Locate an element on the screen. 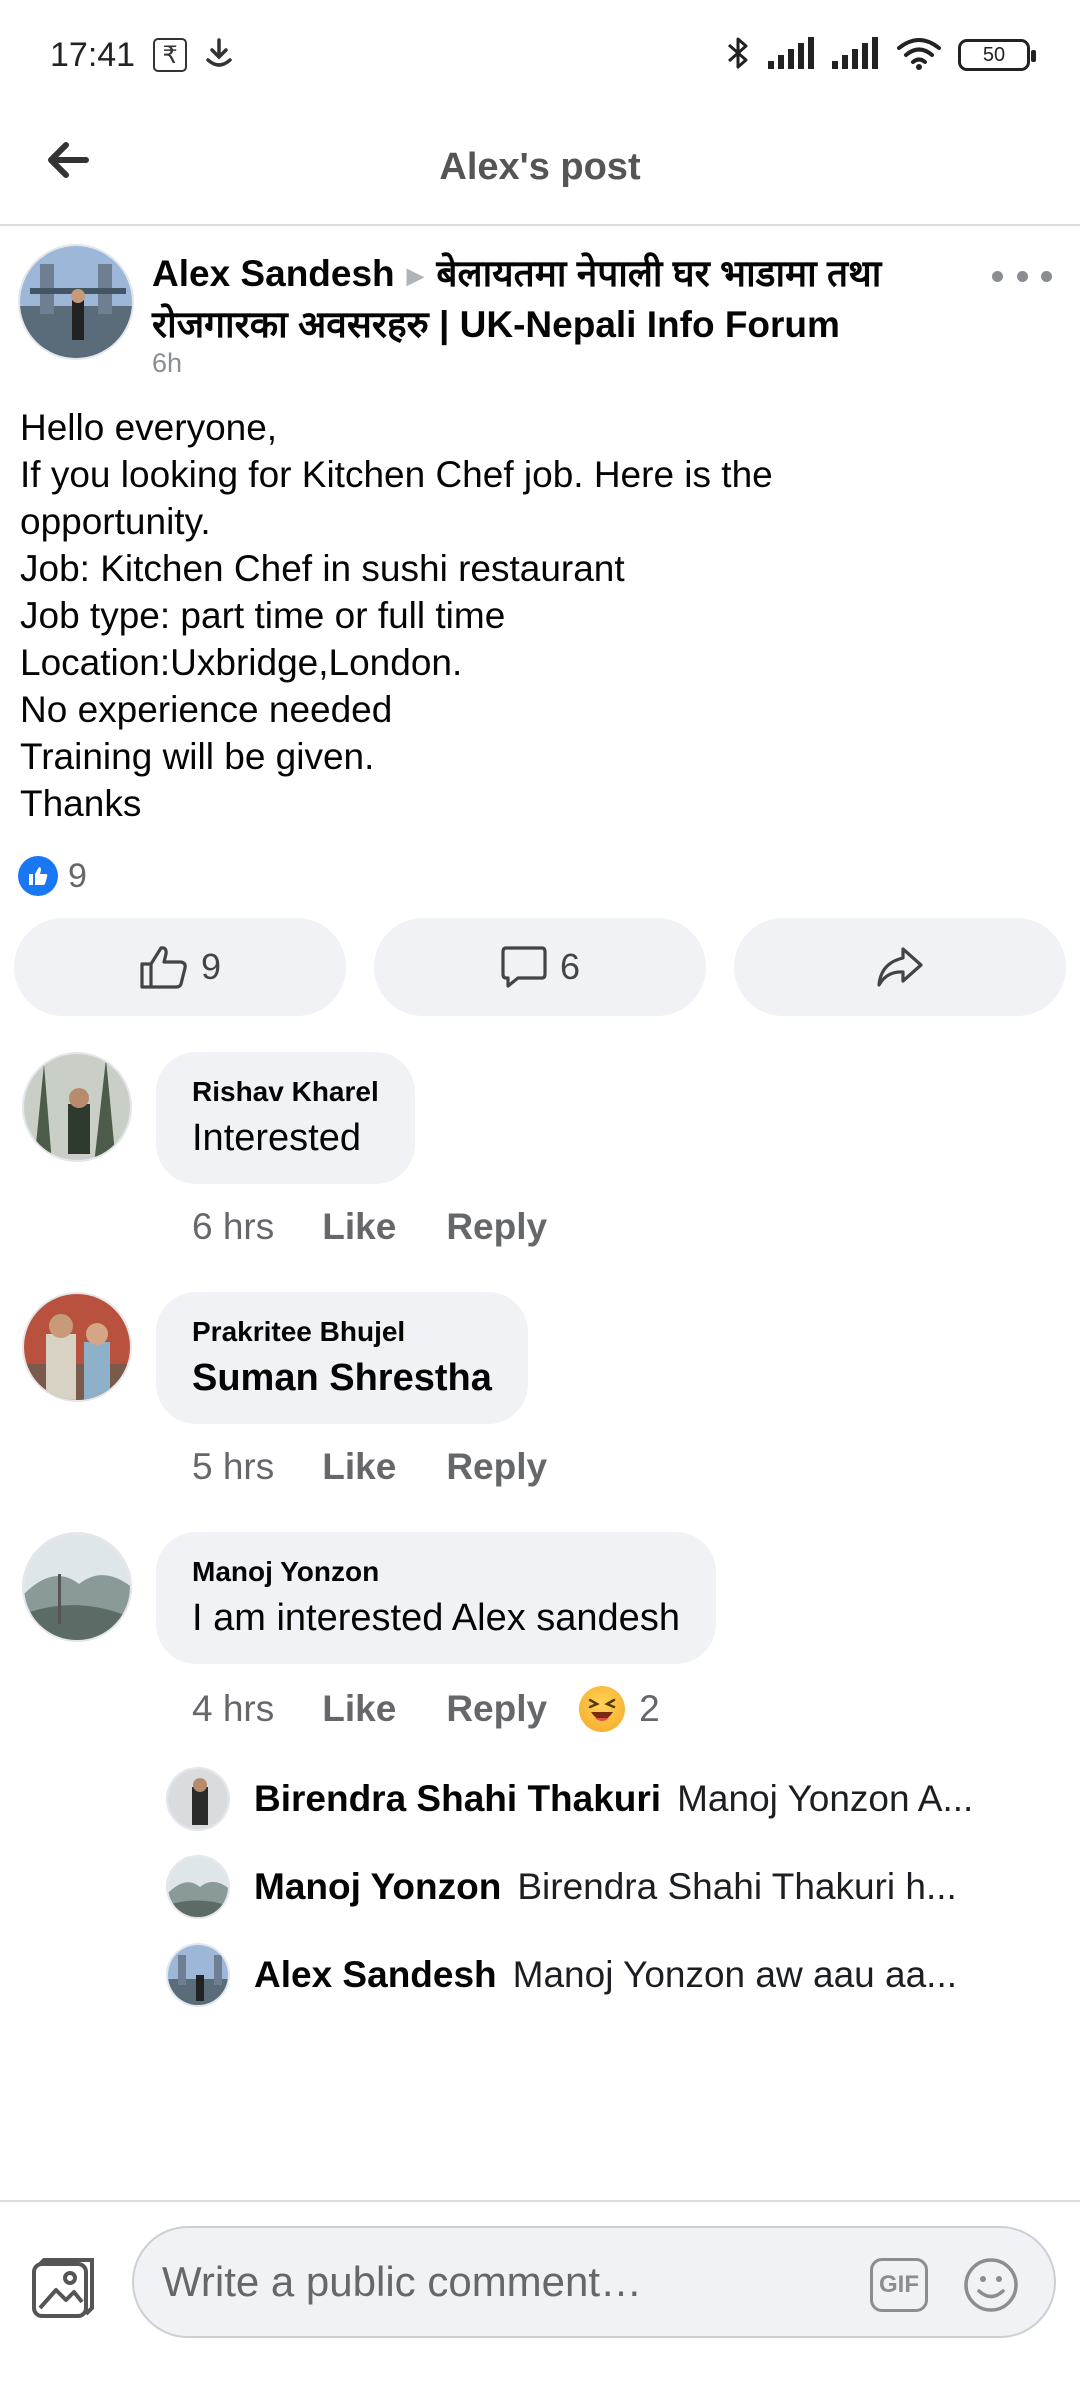  commenter-name: Manoj Yonzon is located at coordinates (436, 1572).